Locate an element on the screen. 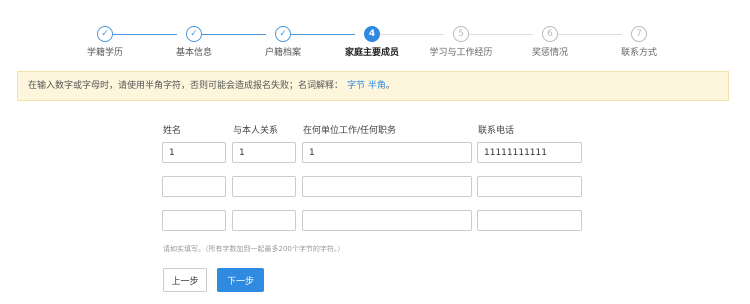 This screenshot has height=304, width=750. step-number: 4 is located at coordinates (372, 34).